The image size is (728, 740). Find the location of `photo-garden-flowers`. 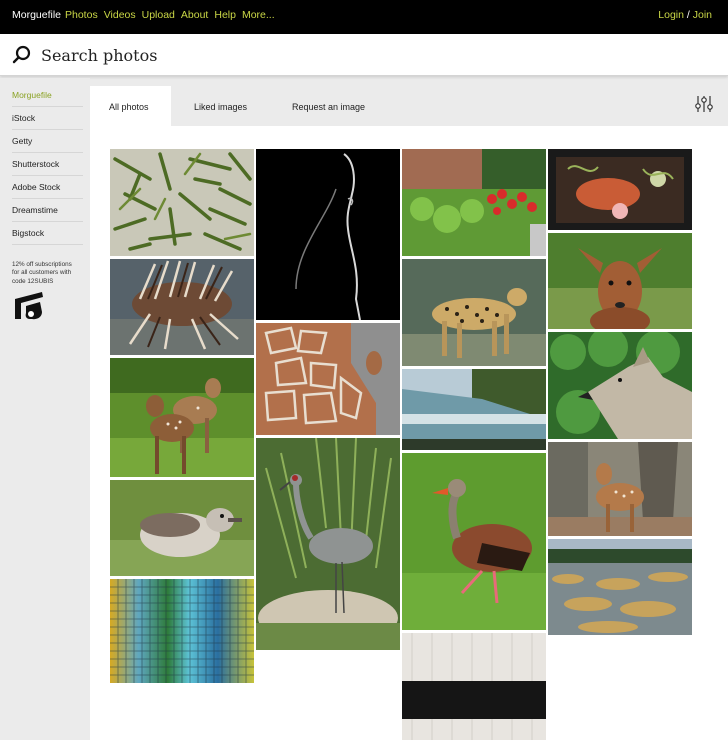

photo-garden-flowers is located at coordinates (474, 202).